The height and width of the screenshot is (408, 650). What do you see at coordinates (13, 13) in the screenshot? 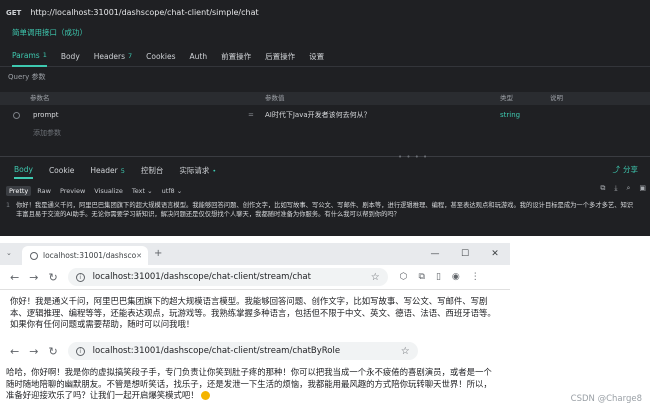
I see `http-method: GET` at bounding box center [13, 13].